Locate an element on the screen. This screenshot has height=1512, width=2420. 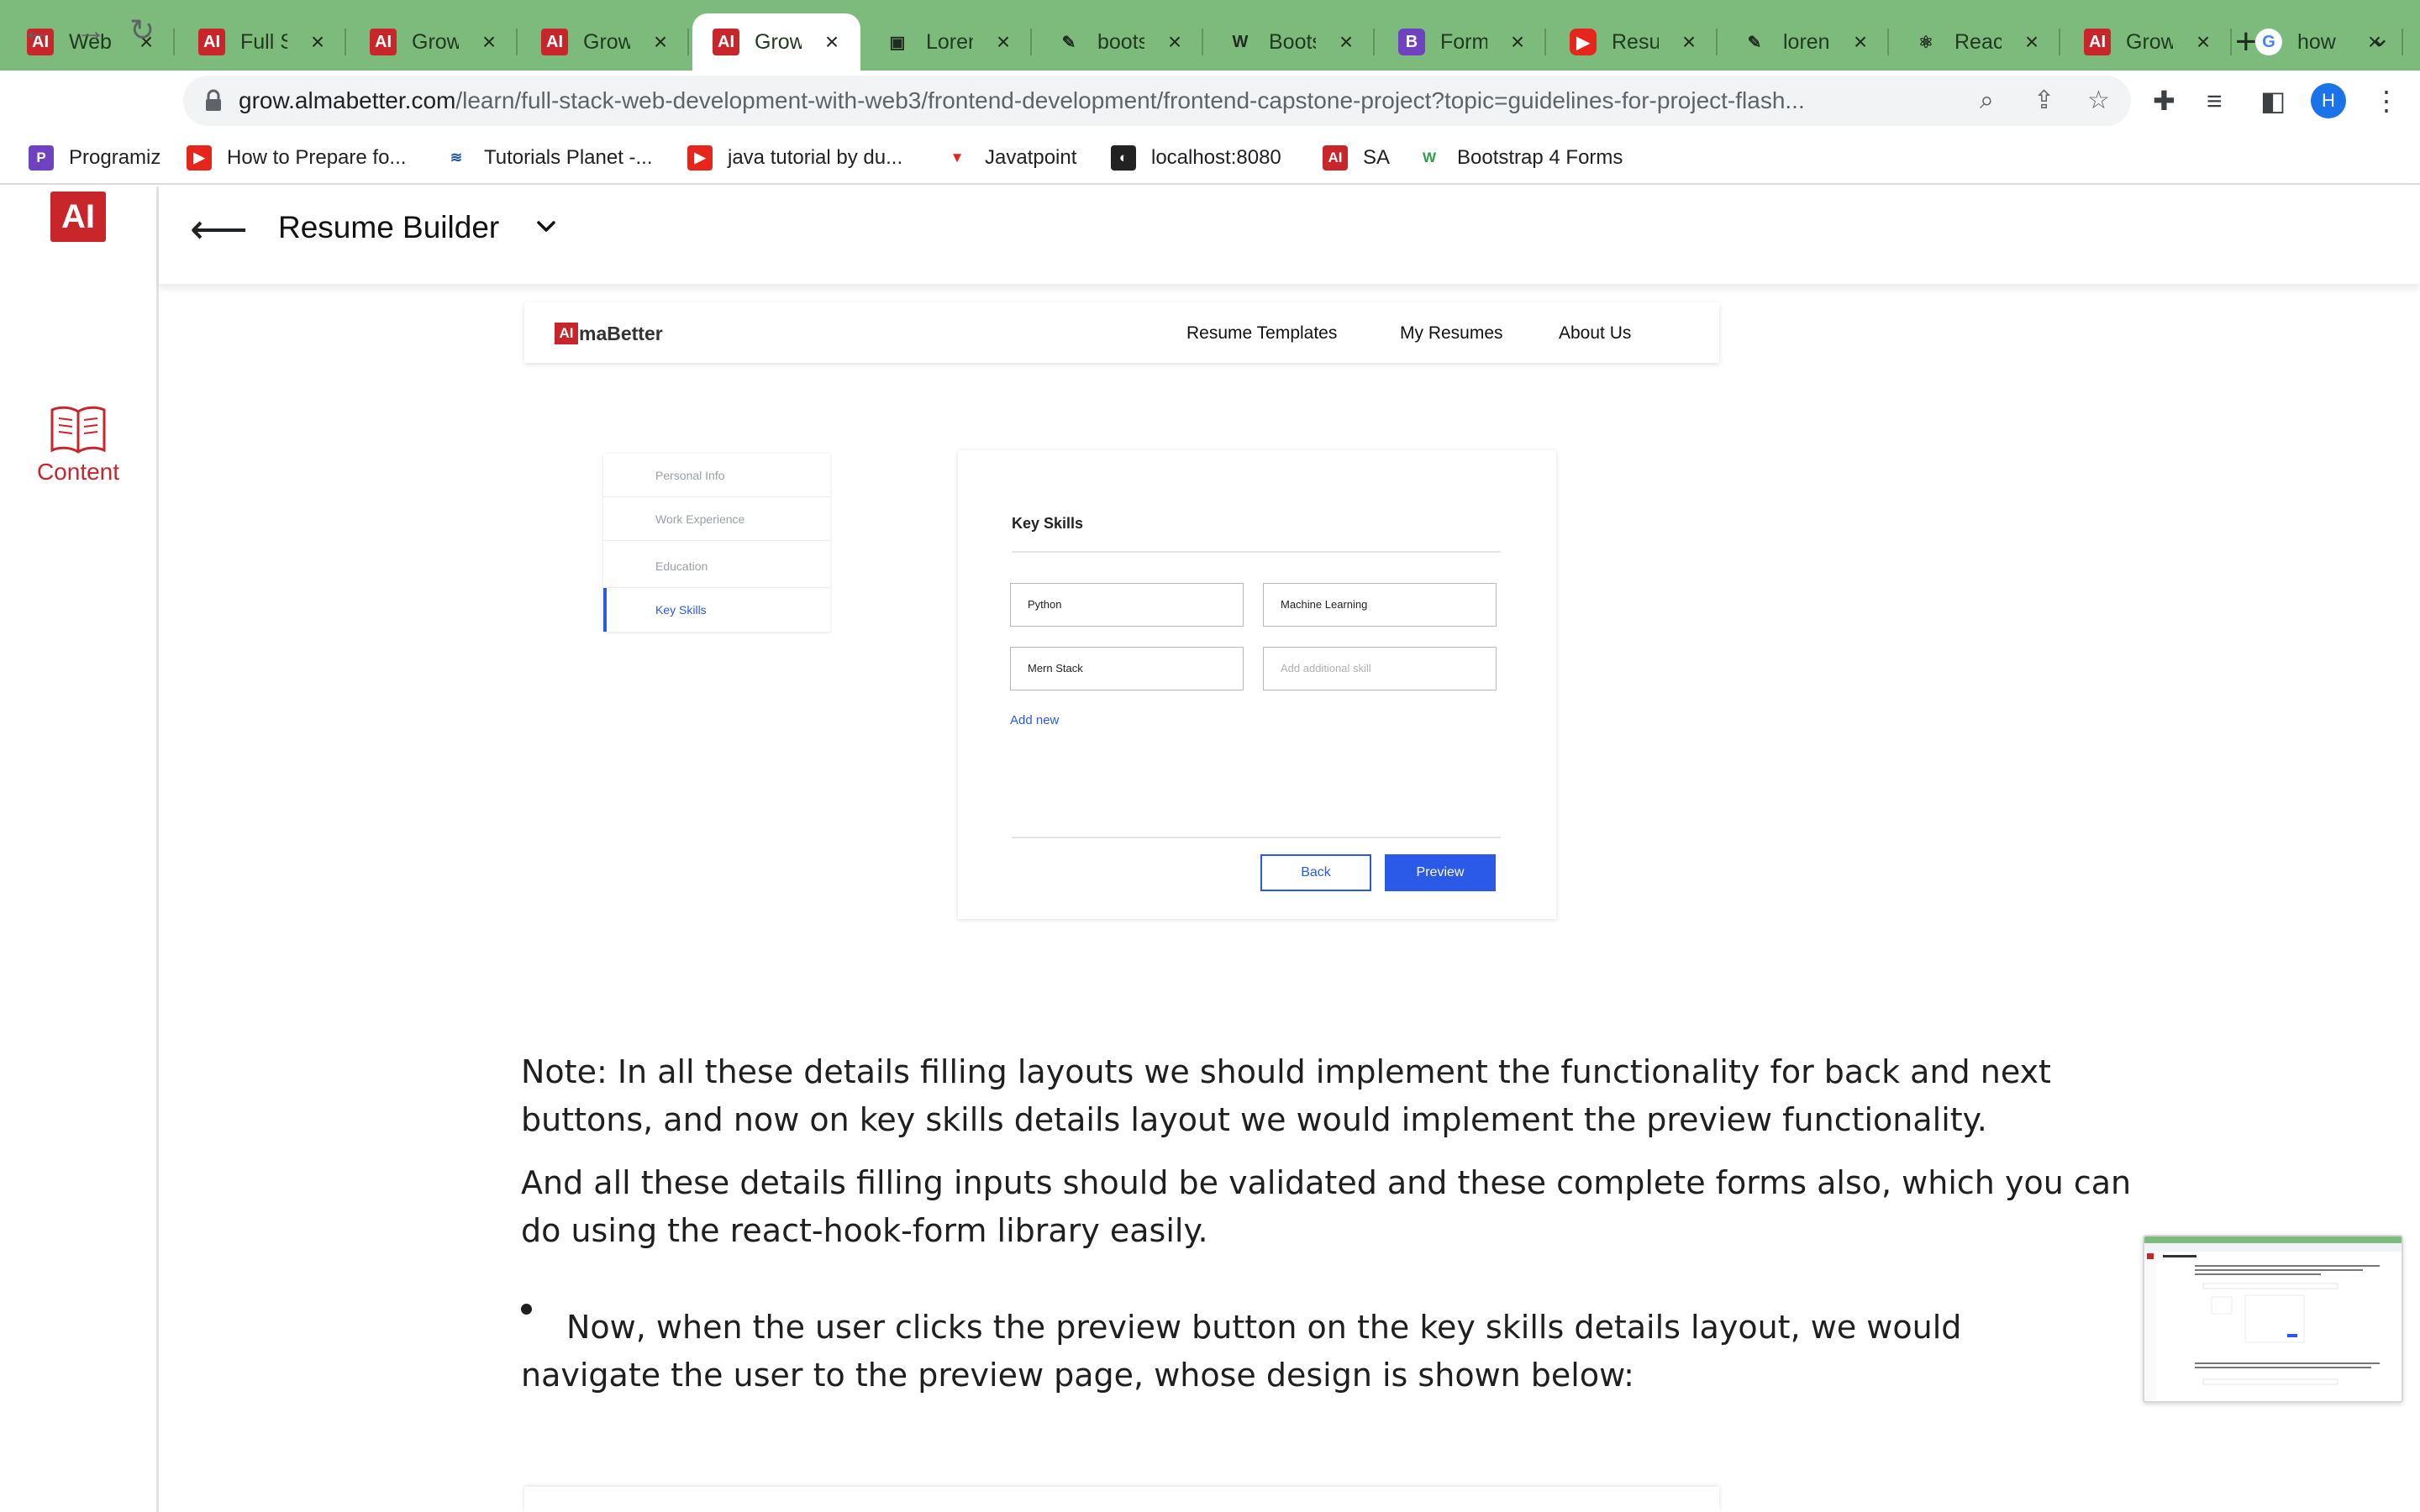
browser-tab: AI Full S × is located at coordinates (262, 42).